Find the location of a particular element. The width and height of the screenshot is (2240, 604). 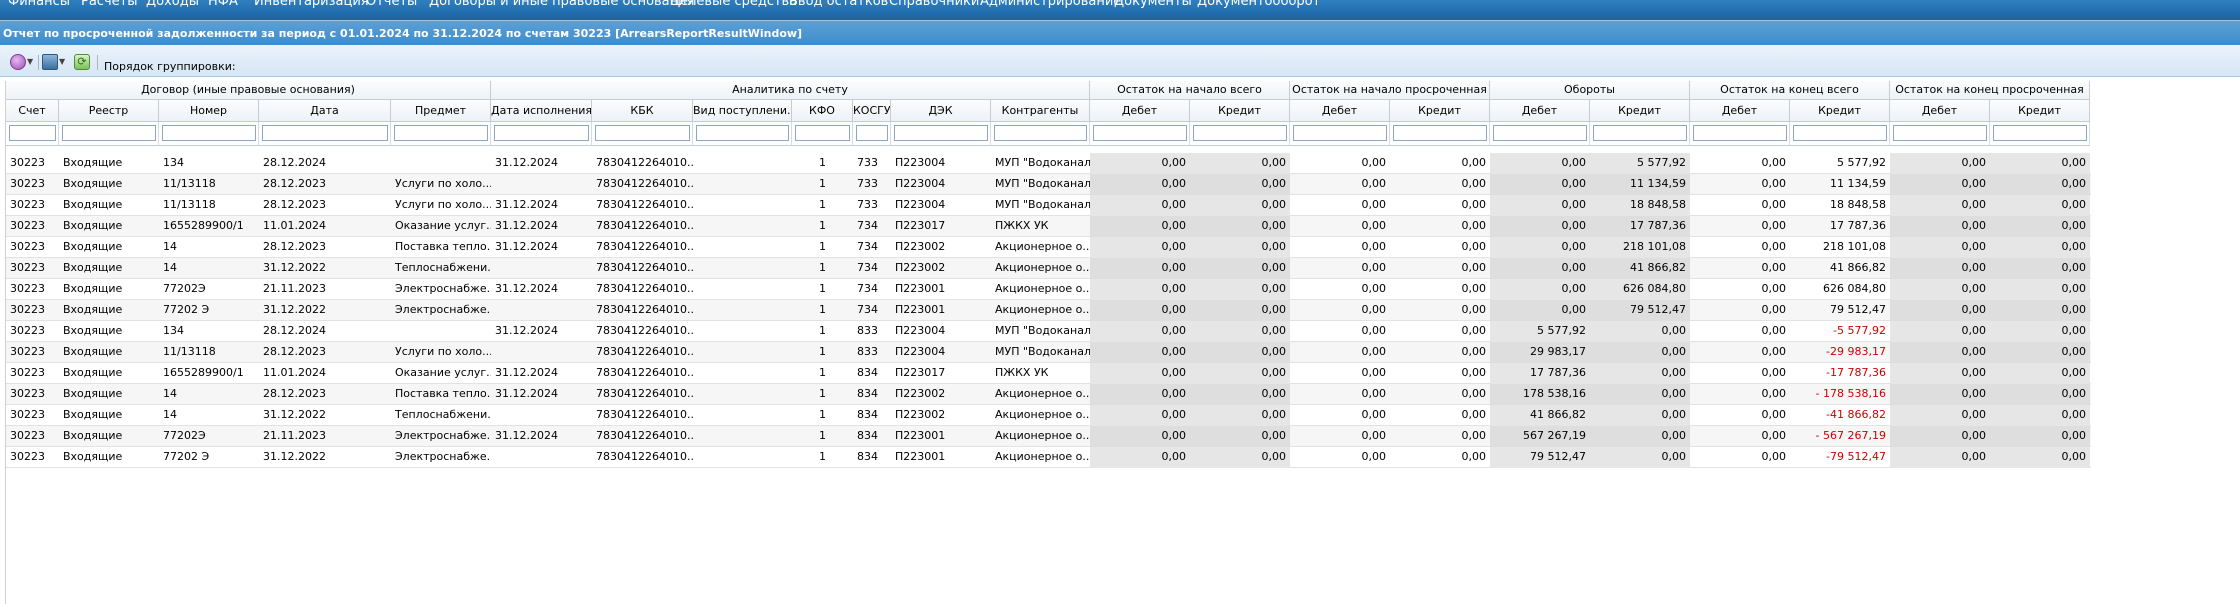

filter-input-begin-total-debit is located at coordinates (1140, 133).